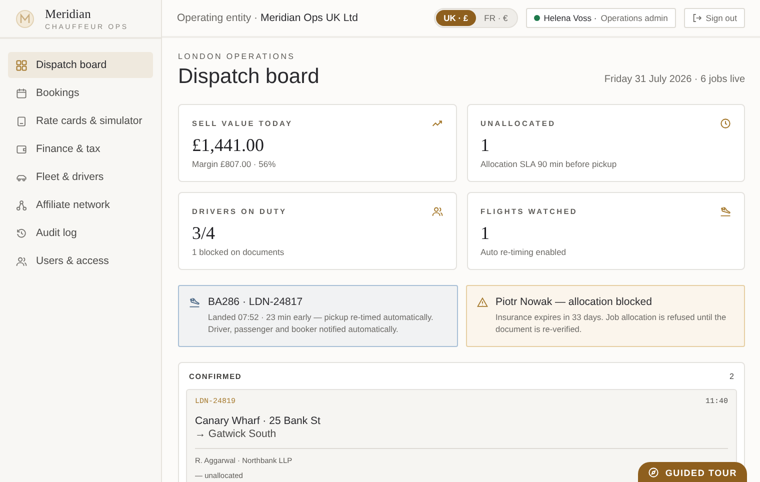 The image size is (760, 482). What do you see at coordinates (21, 205) in the screenshot?
I see `network-icon` at bounding box center [21, 205].